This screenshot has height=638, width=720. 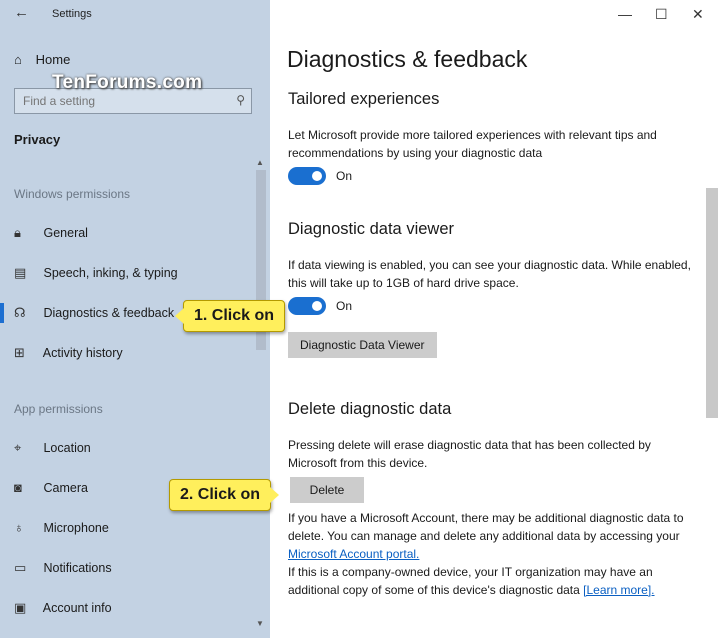 What do you see at coordinates (240, 100) in the screenshot?
I see `search-icon: ⚲` at bounding box center [240, 100].